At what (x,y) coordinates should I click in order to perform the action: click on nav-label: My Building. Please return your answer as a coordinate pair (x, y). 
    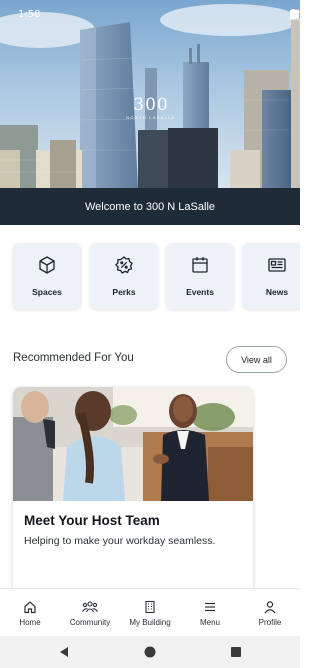
    Looking at the image, I should click on (150, 622).